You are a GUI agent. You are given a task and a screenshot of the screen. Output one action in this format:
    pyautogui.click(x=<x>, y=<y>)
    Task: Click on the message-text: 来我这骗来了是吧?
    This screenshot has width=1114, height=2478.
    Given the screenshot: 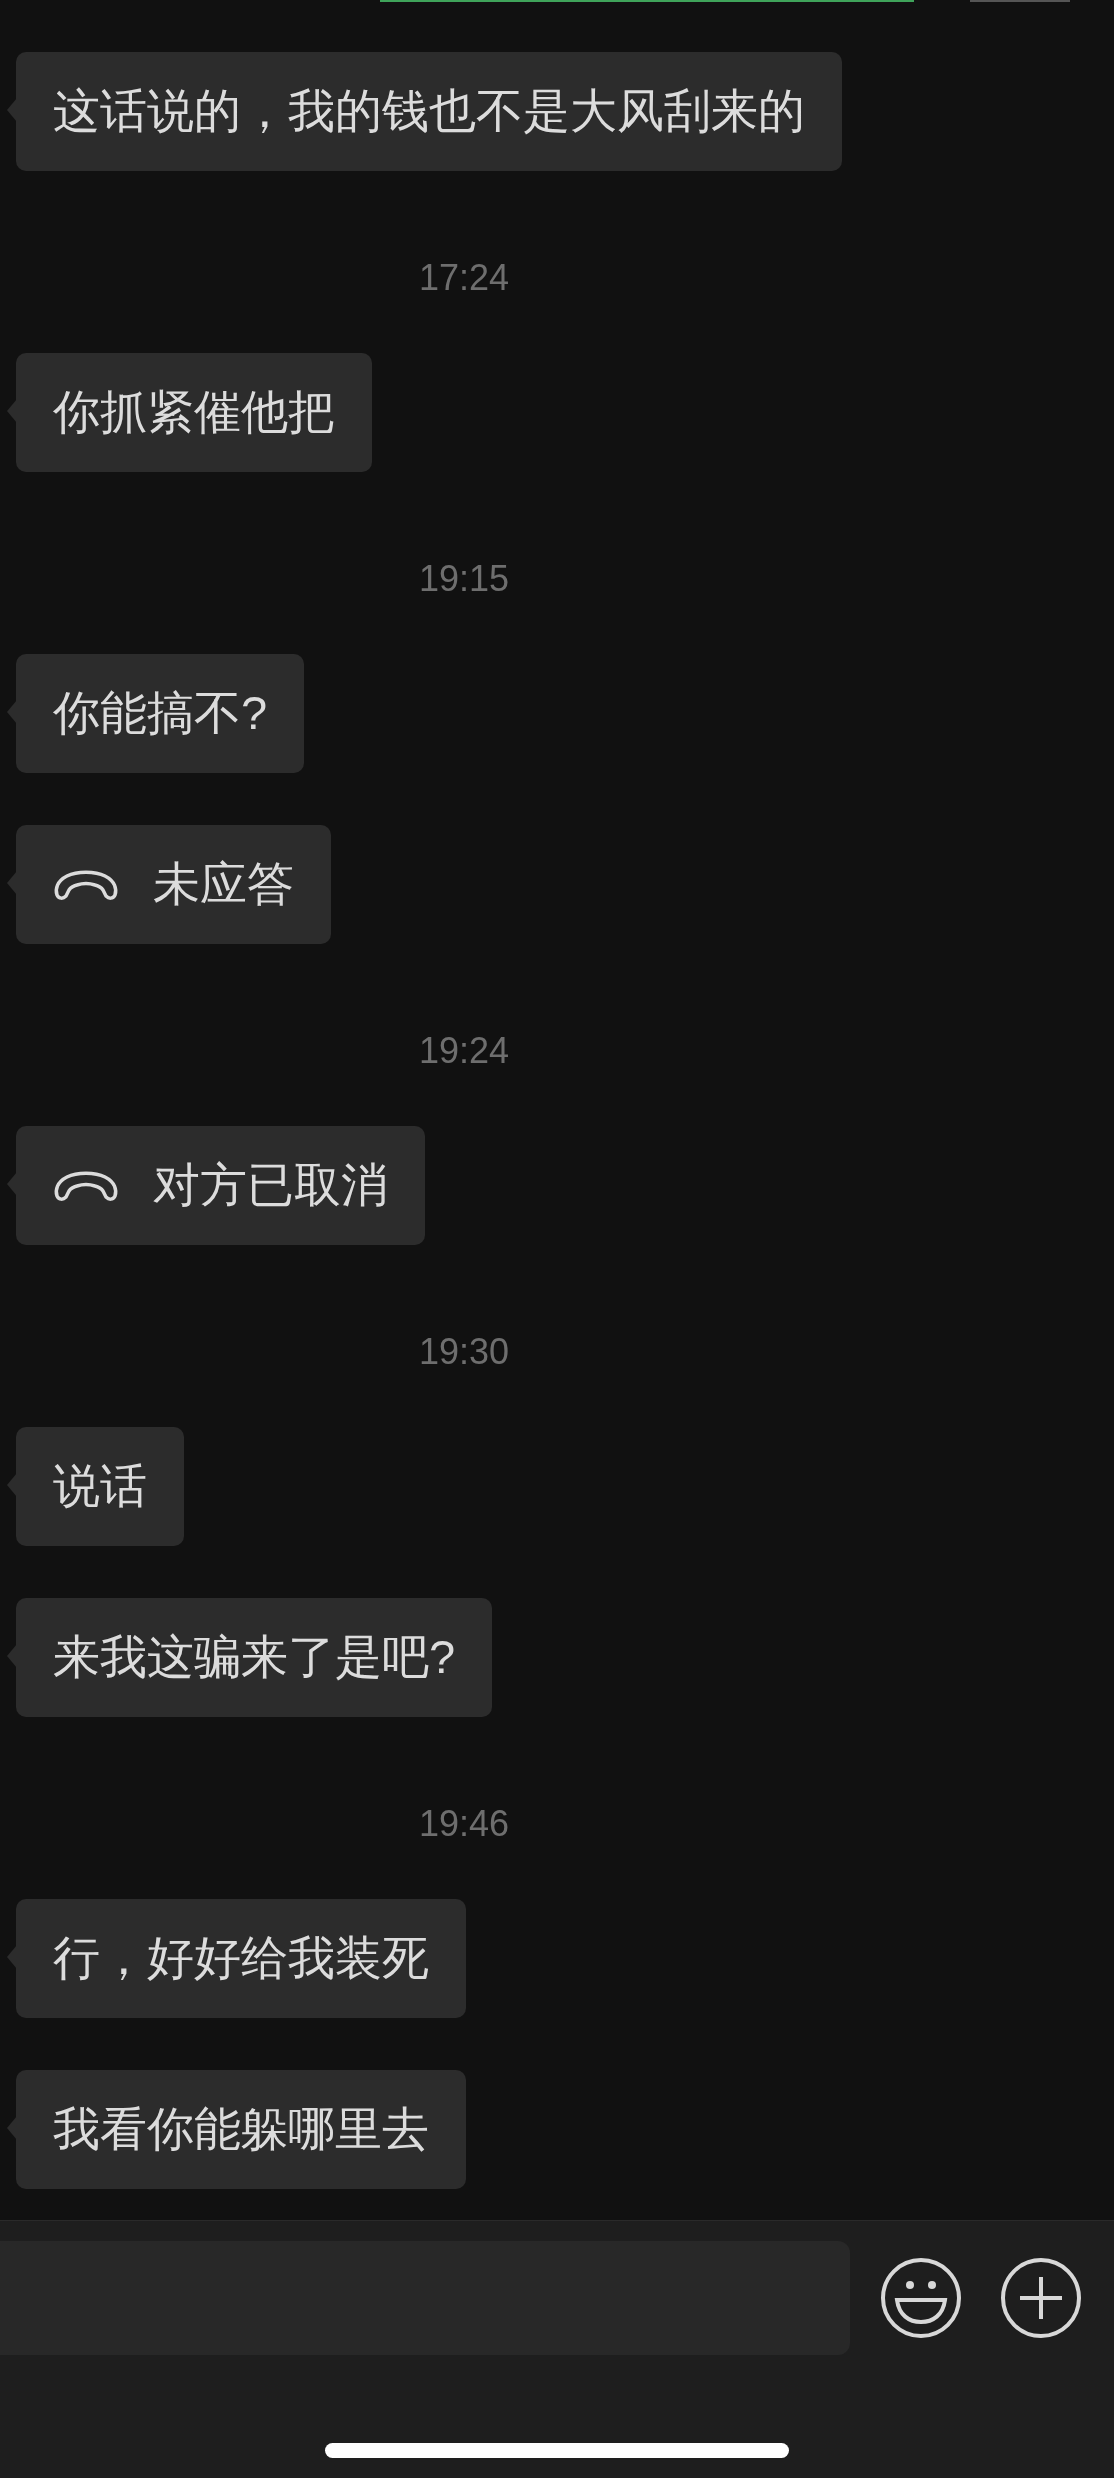 What is the action you would take?
    pyautogui.click(x=254, y=1657)
    